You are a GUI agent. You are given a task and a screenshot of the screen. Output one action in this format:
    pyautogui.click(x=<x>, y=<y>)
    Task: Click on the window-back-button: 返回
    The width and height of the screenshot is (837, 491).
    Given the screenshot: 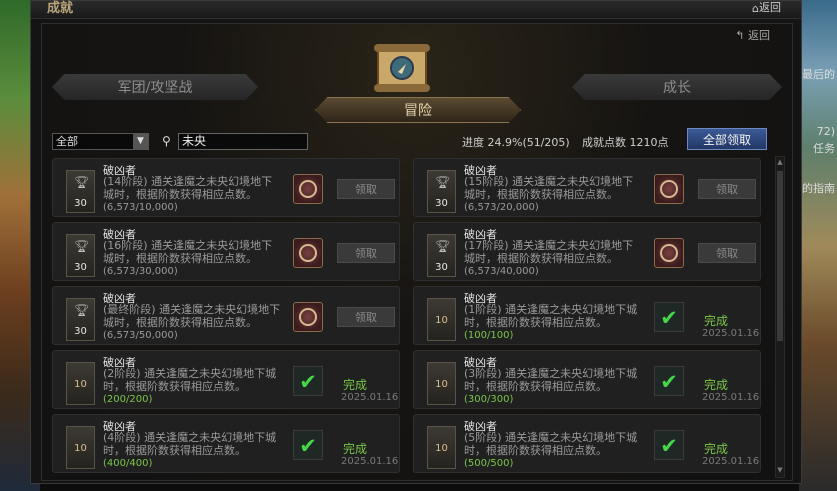 What is the action you would take?
    pyautogui.click(x=770, y=8)
    